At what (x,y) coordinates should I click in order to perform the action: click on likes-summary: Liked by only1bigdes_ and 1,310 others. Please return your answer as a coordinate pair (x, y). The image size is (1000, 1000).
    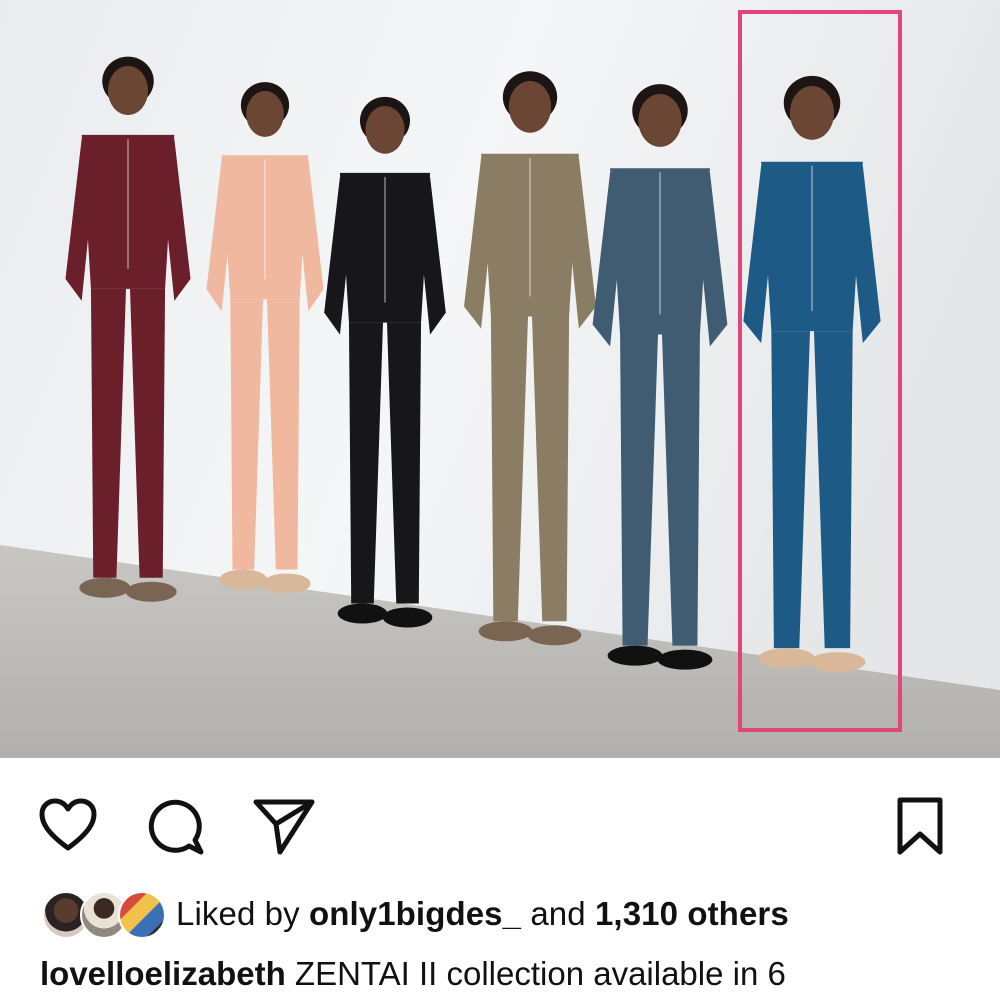
    Looking at the image, I should click on (414, 914).